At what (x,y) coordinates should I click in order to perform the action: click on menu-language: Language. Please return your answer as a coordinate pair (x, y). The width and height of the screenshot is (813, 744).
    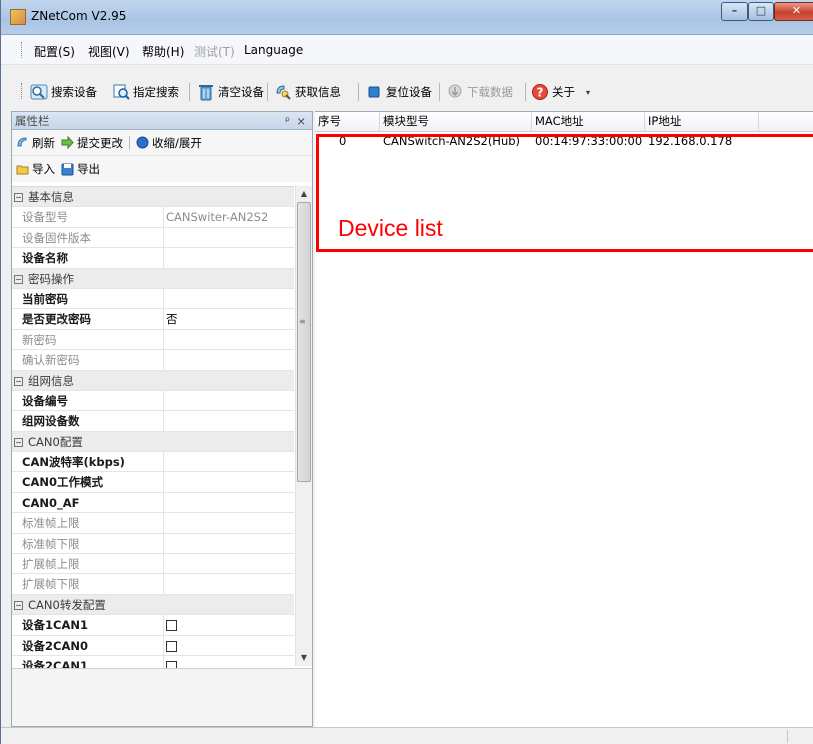
    Looking at the image, I should click on (273, 50).